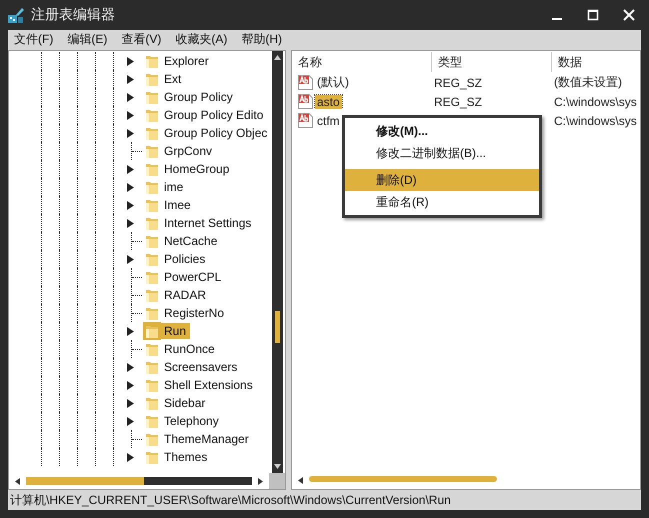  I want to click on tree-item: Sidebar, so click(185, 403).